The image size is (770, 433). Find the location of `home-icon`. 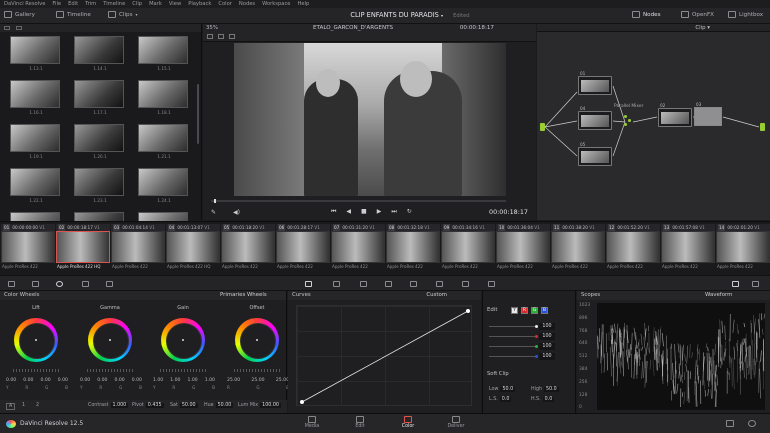

home-icon is located at coordinates (730, 423).